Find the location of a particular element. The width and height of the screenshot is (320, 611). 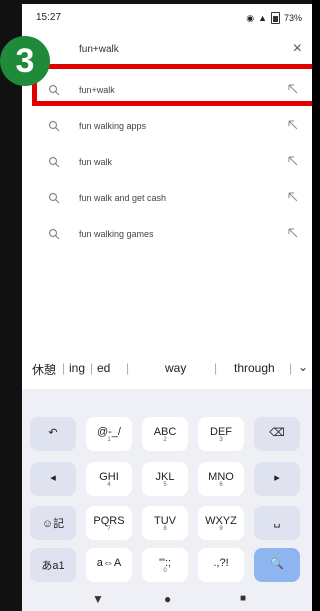

prediction-bar: 休憩 | ing | ed | way | through | ⌄ is located at coordinates (167, 369).